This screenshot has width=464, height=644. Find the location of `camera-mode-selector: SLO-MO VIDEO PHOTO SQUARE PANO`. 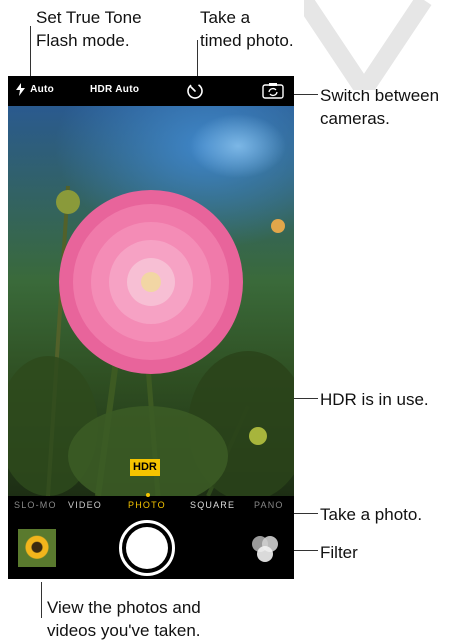

camera-mode-selector: SLO-MO VIDEO PHOTO SQUARE PANO is located at coordinates (151, 504).